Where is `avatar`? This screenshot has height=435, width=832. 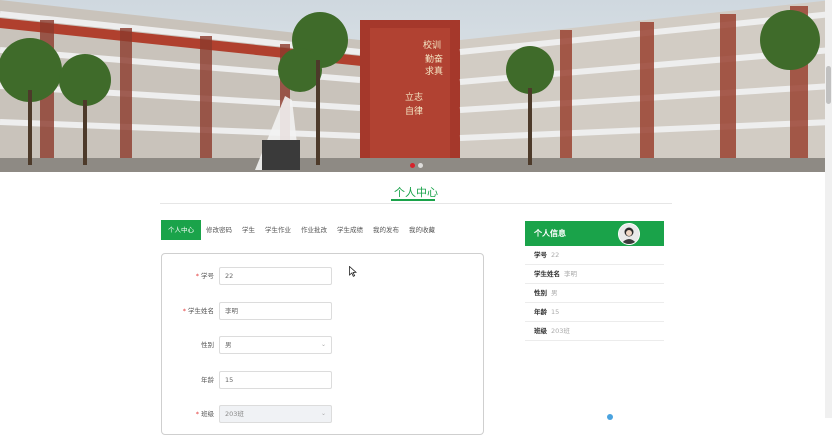
avatar is located at coordinates (629, 234).